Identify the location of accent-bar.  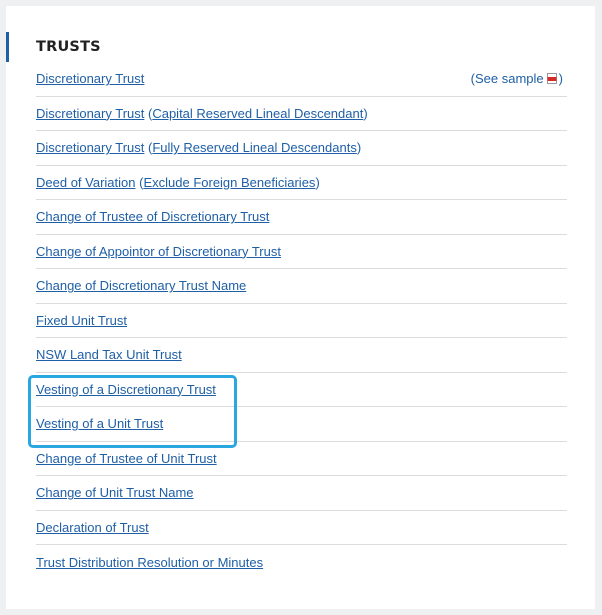
(7, 47).